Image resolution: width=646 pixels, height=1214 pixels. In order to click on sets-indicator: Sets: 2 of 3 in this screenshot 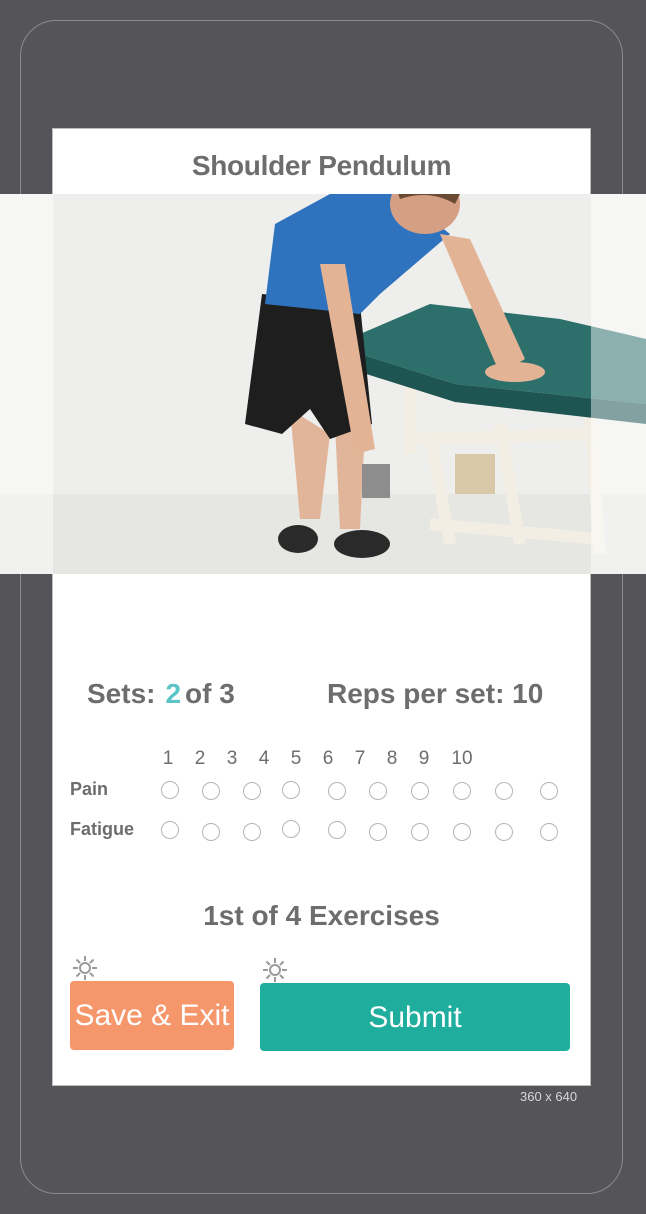, I will do `click(161, 694)`.